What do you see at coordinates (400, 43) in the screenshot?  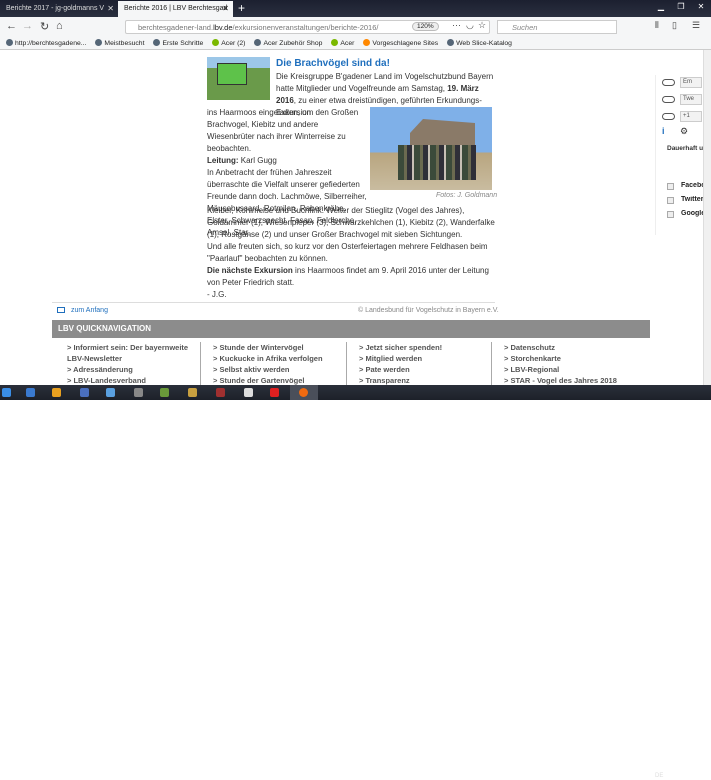 I see `bookmark-item: Vorgeschlagene Sites` at bounding box center [400, 43].